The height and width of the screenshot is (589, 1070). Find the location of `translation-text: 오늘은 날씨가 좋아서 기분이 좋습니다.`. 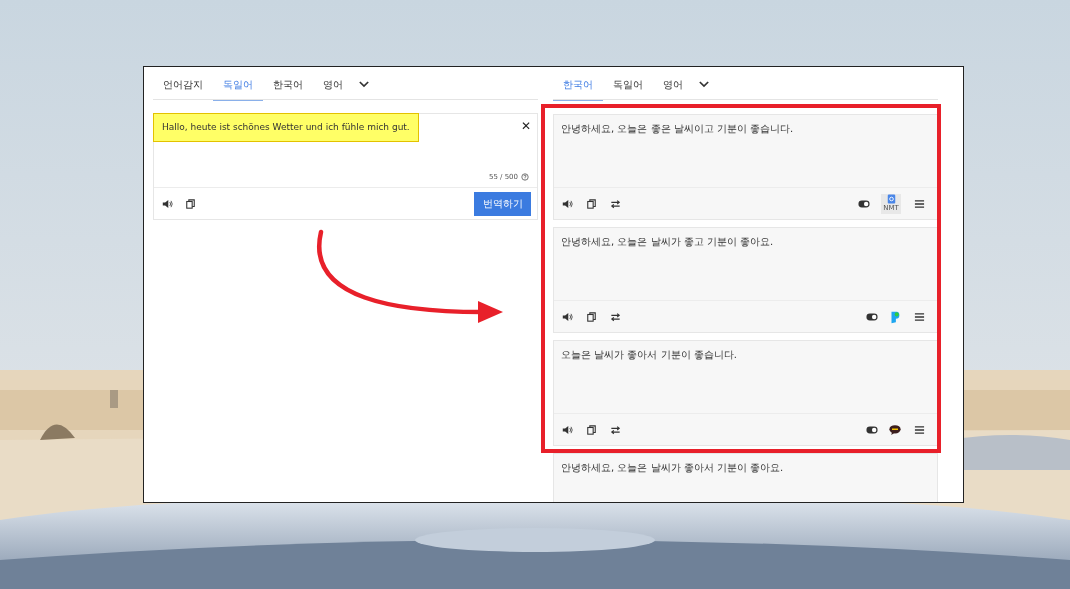

translation-text: 오늘은 날씨가 좋아서 기분이 좋습니다. is located at coordinates (649, 355).